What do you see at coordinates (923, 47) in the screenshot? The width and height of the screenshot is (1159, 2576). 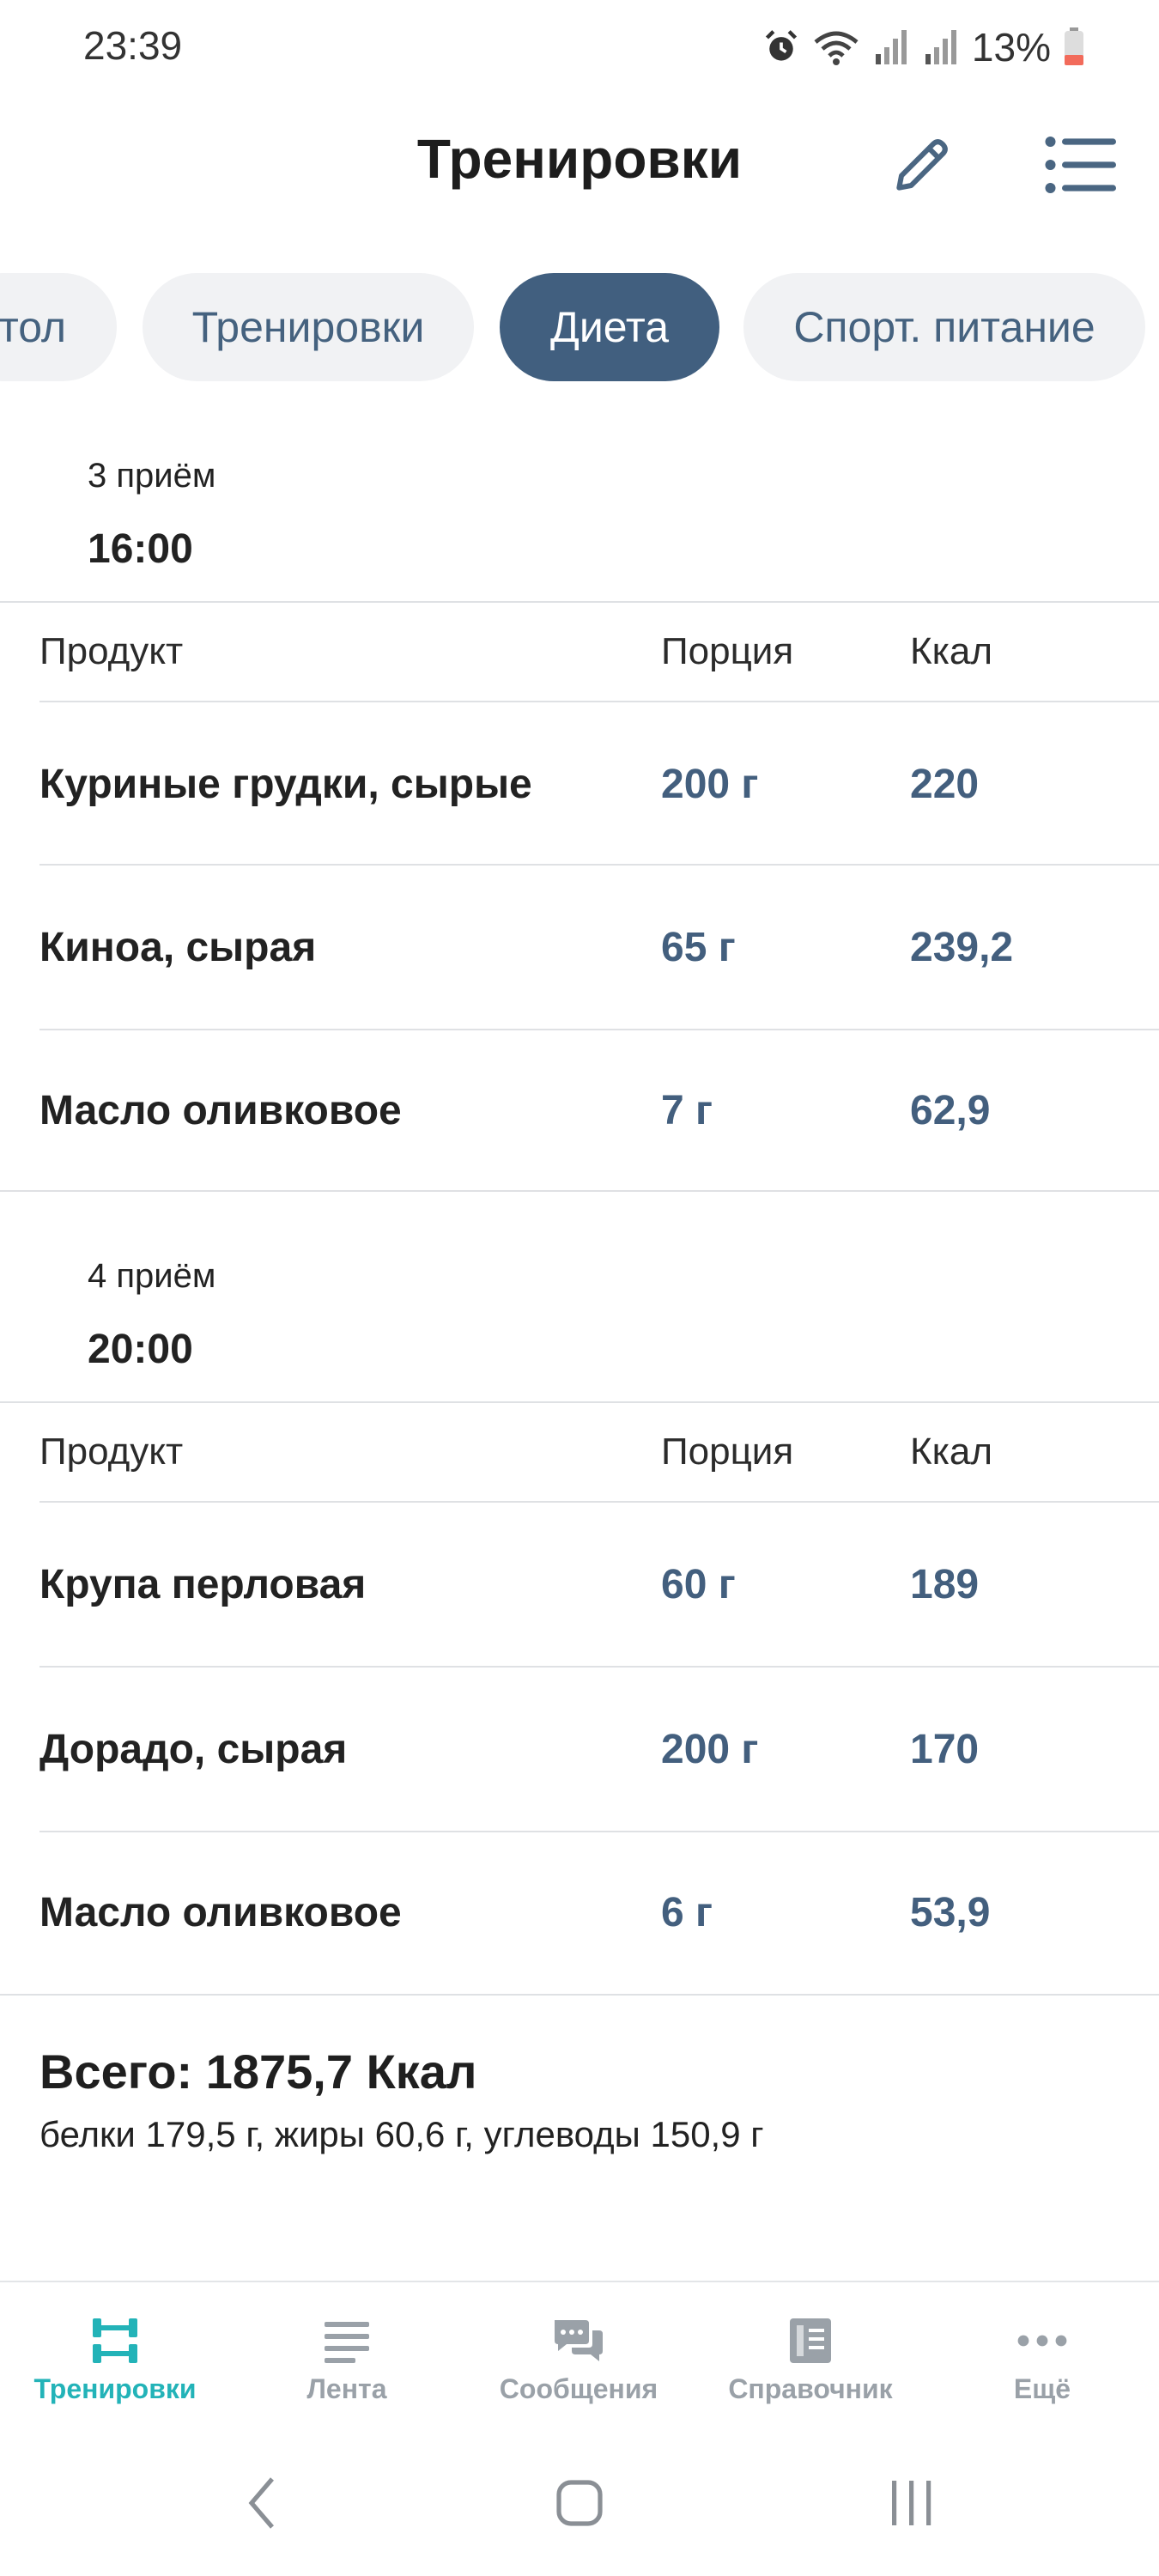 I see `status-icons: 13%` at bounding box center [923, 47].